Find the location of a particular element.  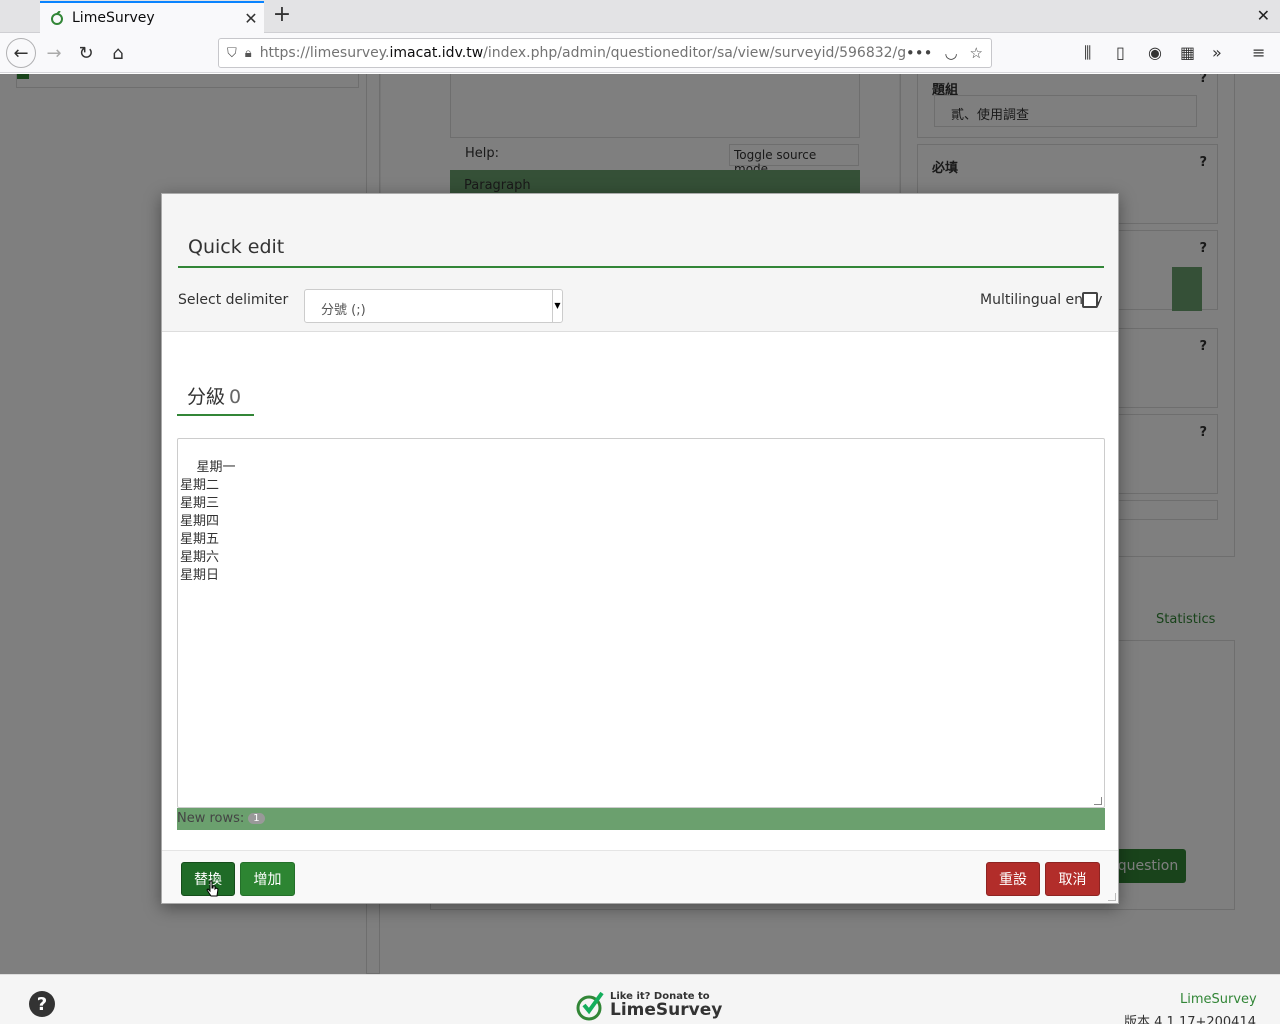

tab-language-count: 0 is located at coordinates (235, 397).